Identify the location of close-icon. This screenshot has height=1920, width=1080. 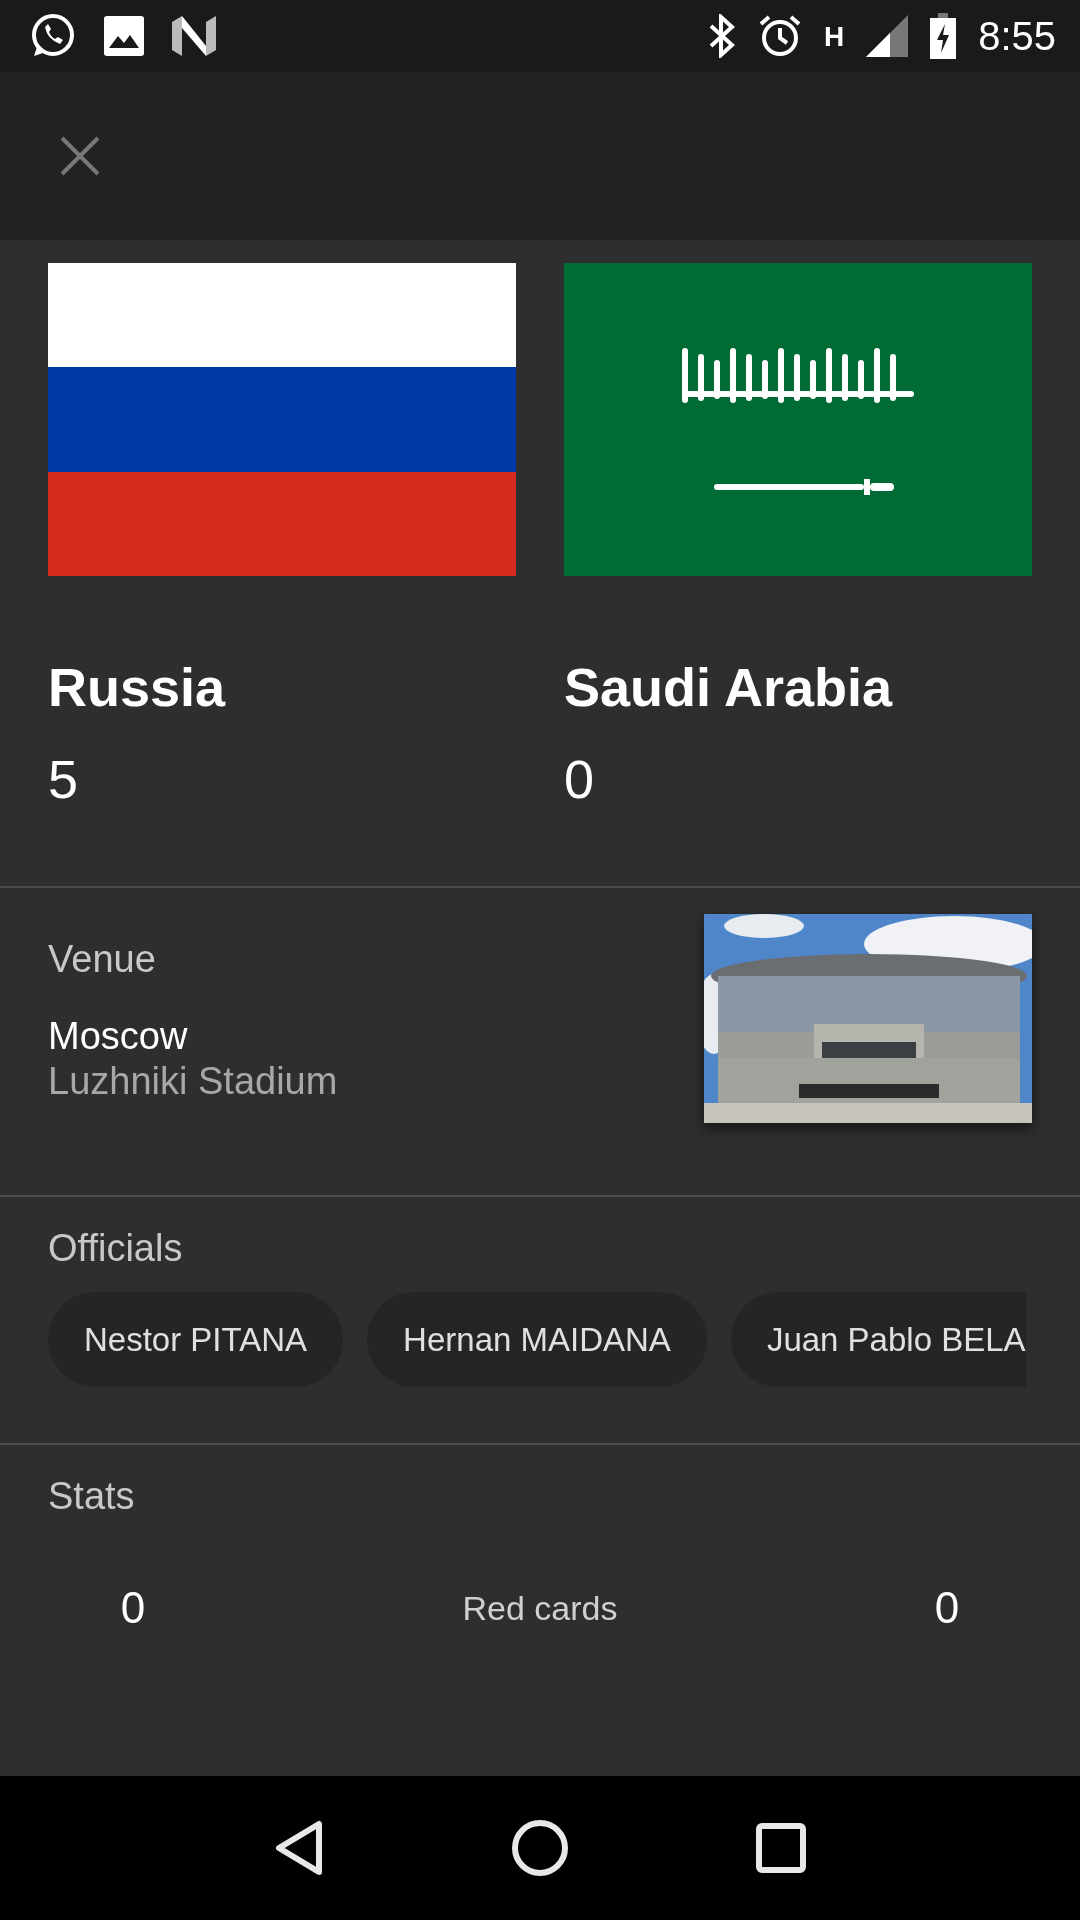
(80, 156).